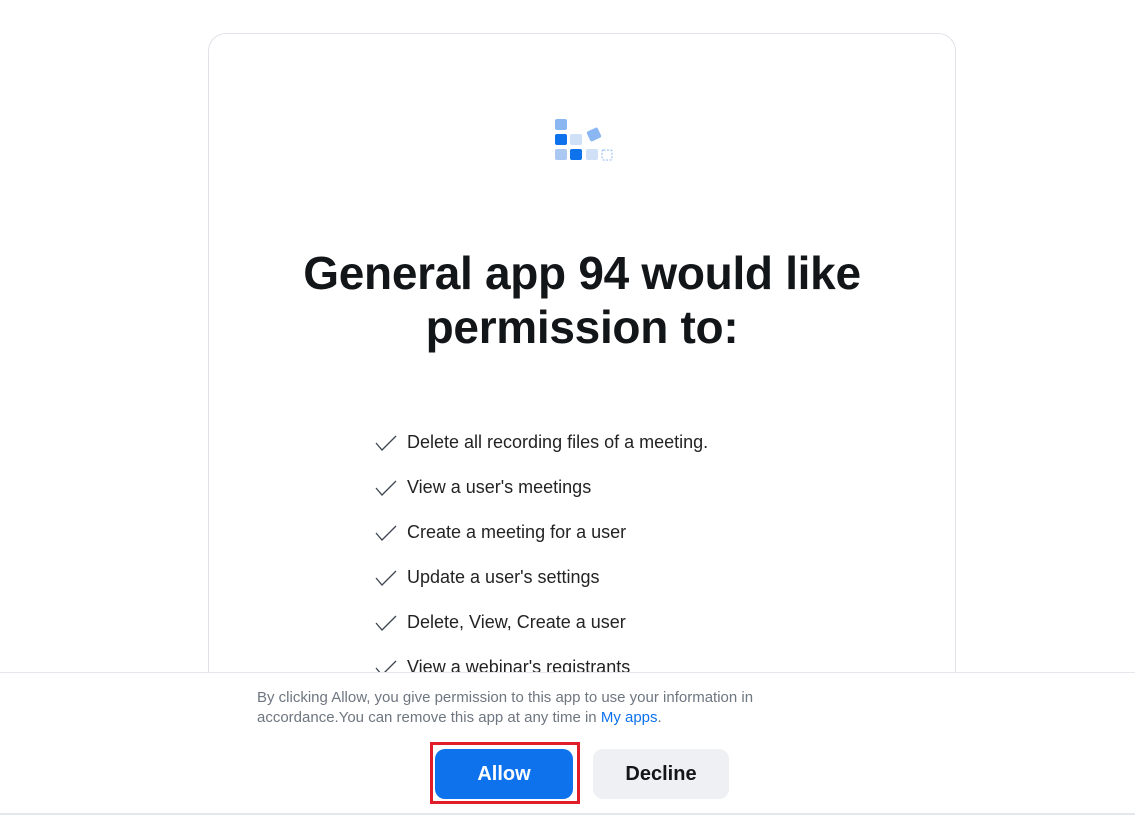  Describe the element at coordinates (504, 774) in the screenshot. I see `allow-button: Allow` at that location.